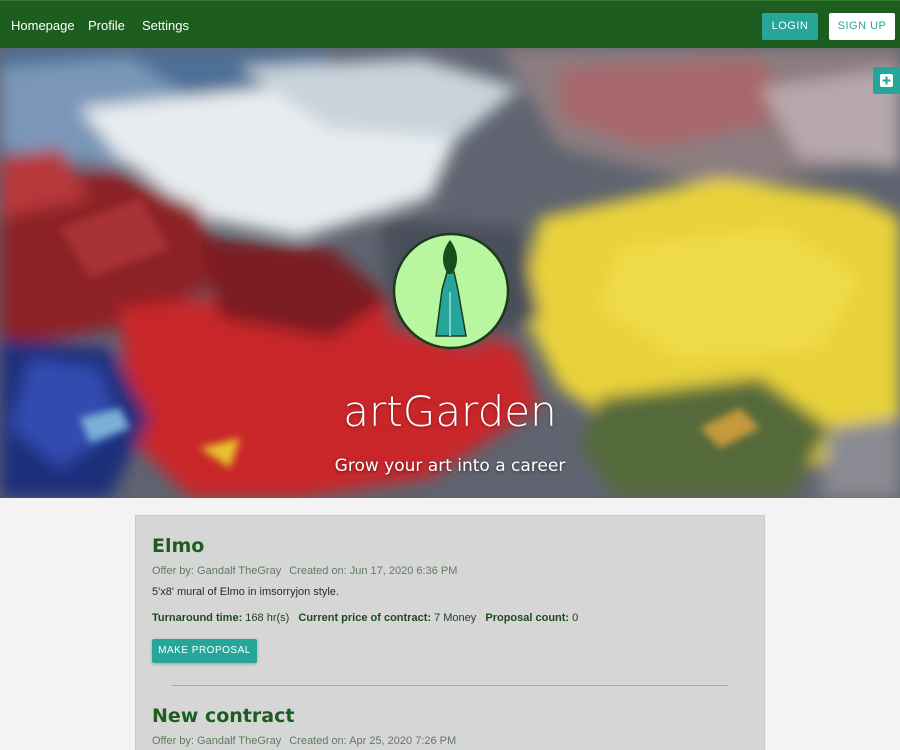  What do you see at coordinates (373, 741) in the screenshot?
I see `created-on-text: Created on: Apr 25, 2020 7:26 PM` at bounding box center [373, 741].